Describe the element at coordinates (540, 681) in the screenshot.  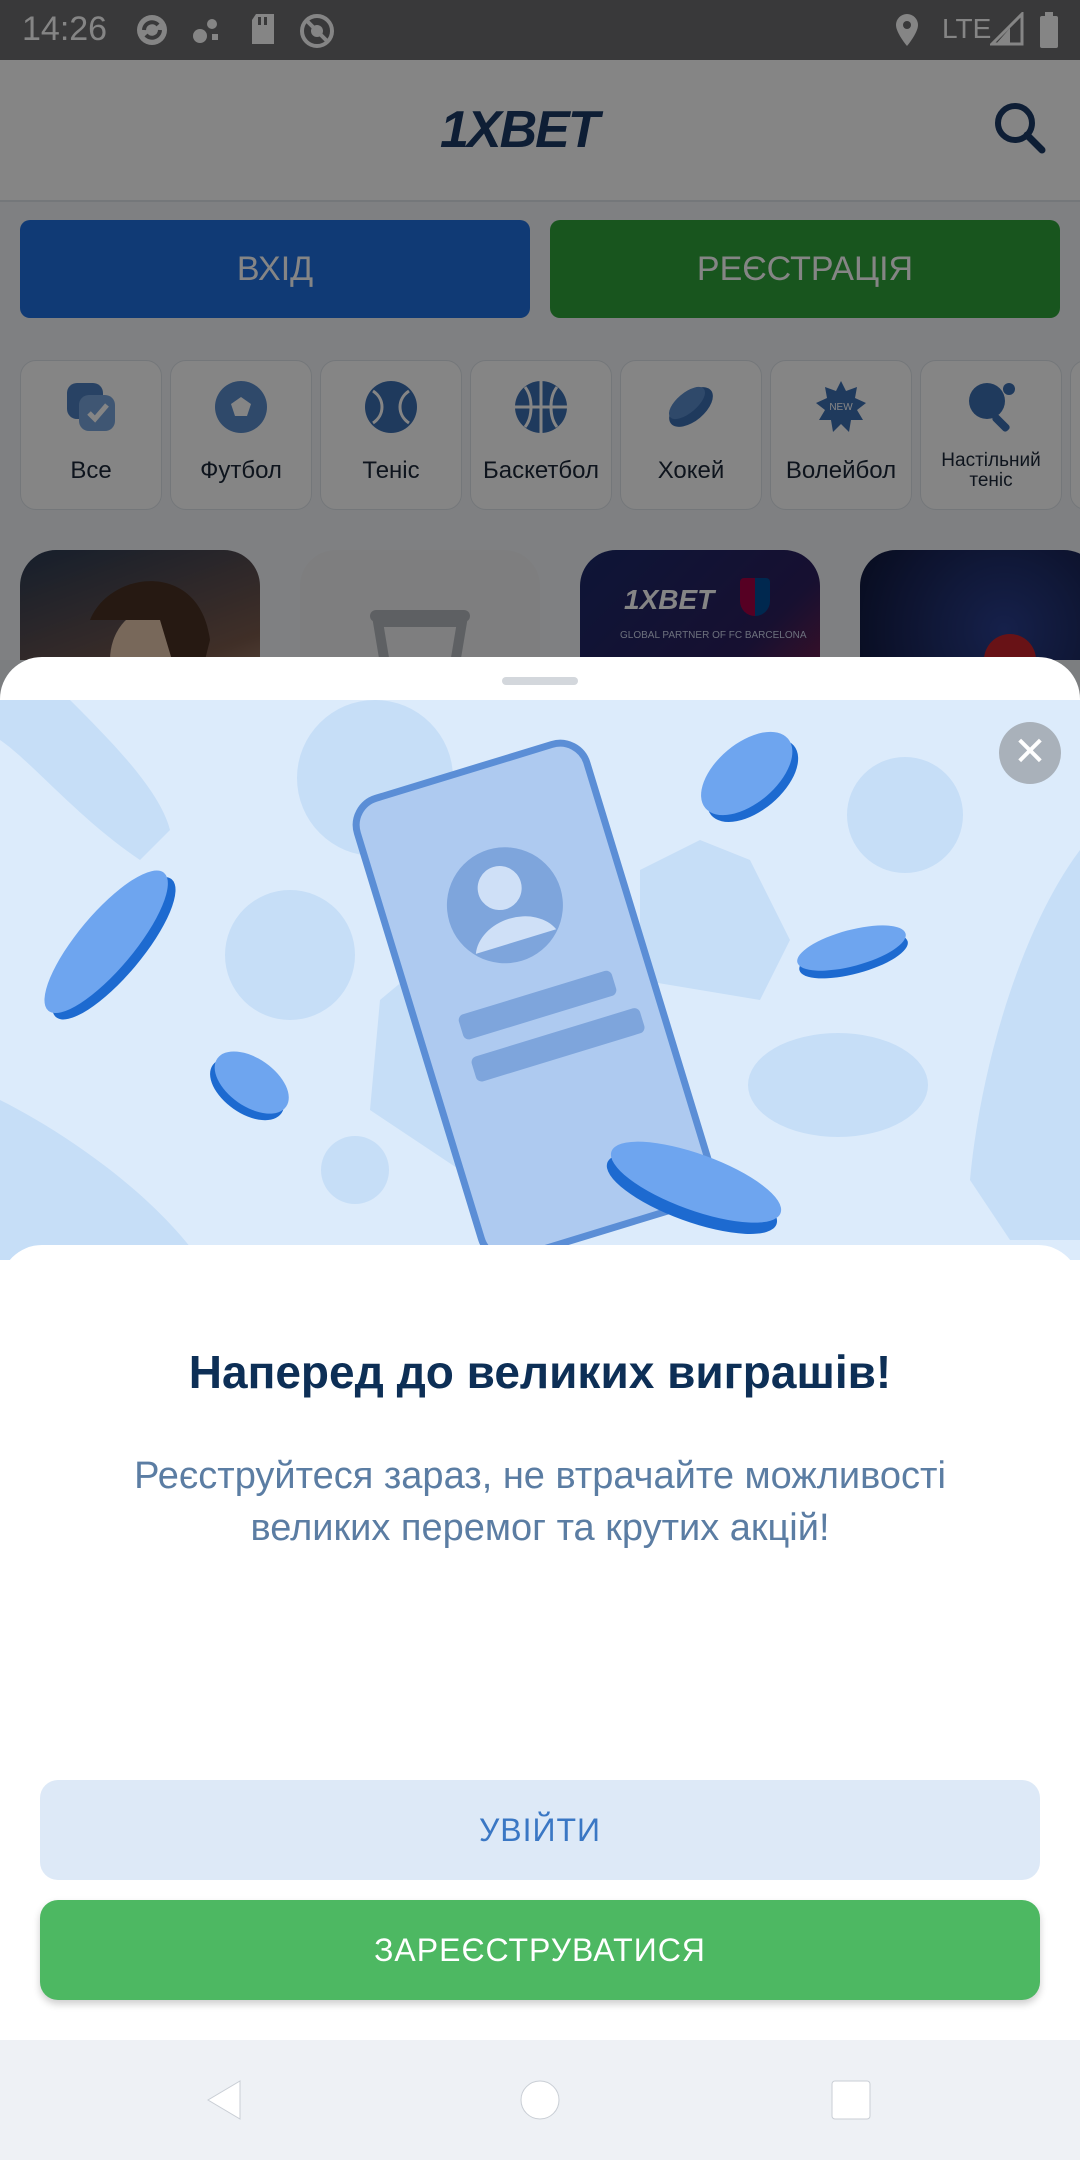
I see `drag-handle` at that location.